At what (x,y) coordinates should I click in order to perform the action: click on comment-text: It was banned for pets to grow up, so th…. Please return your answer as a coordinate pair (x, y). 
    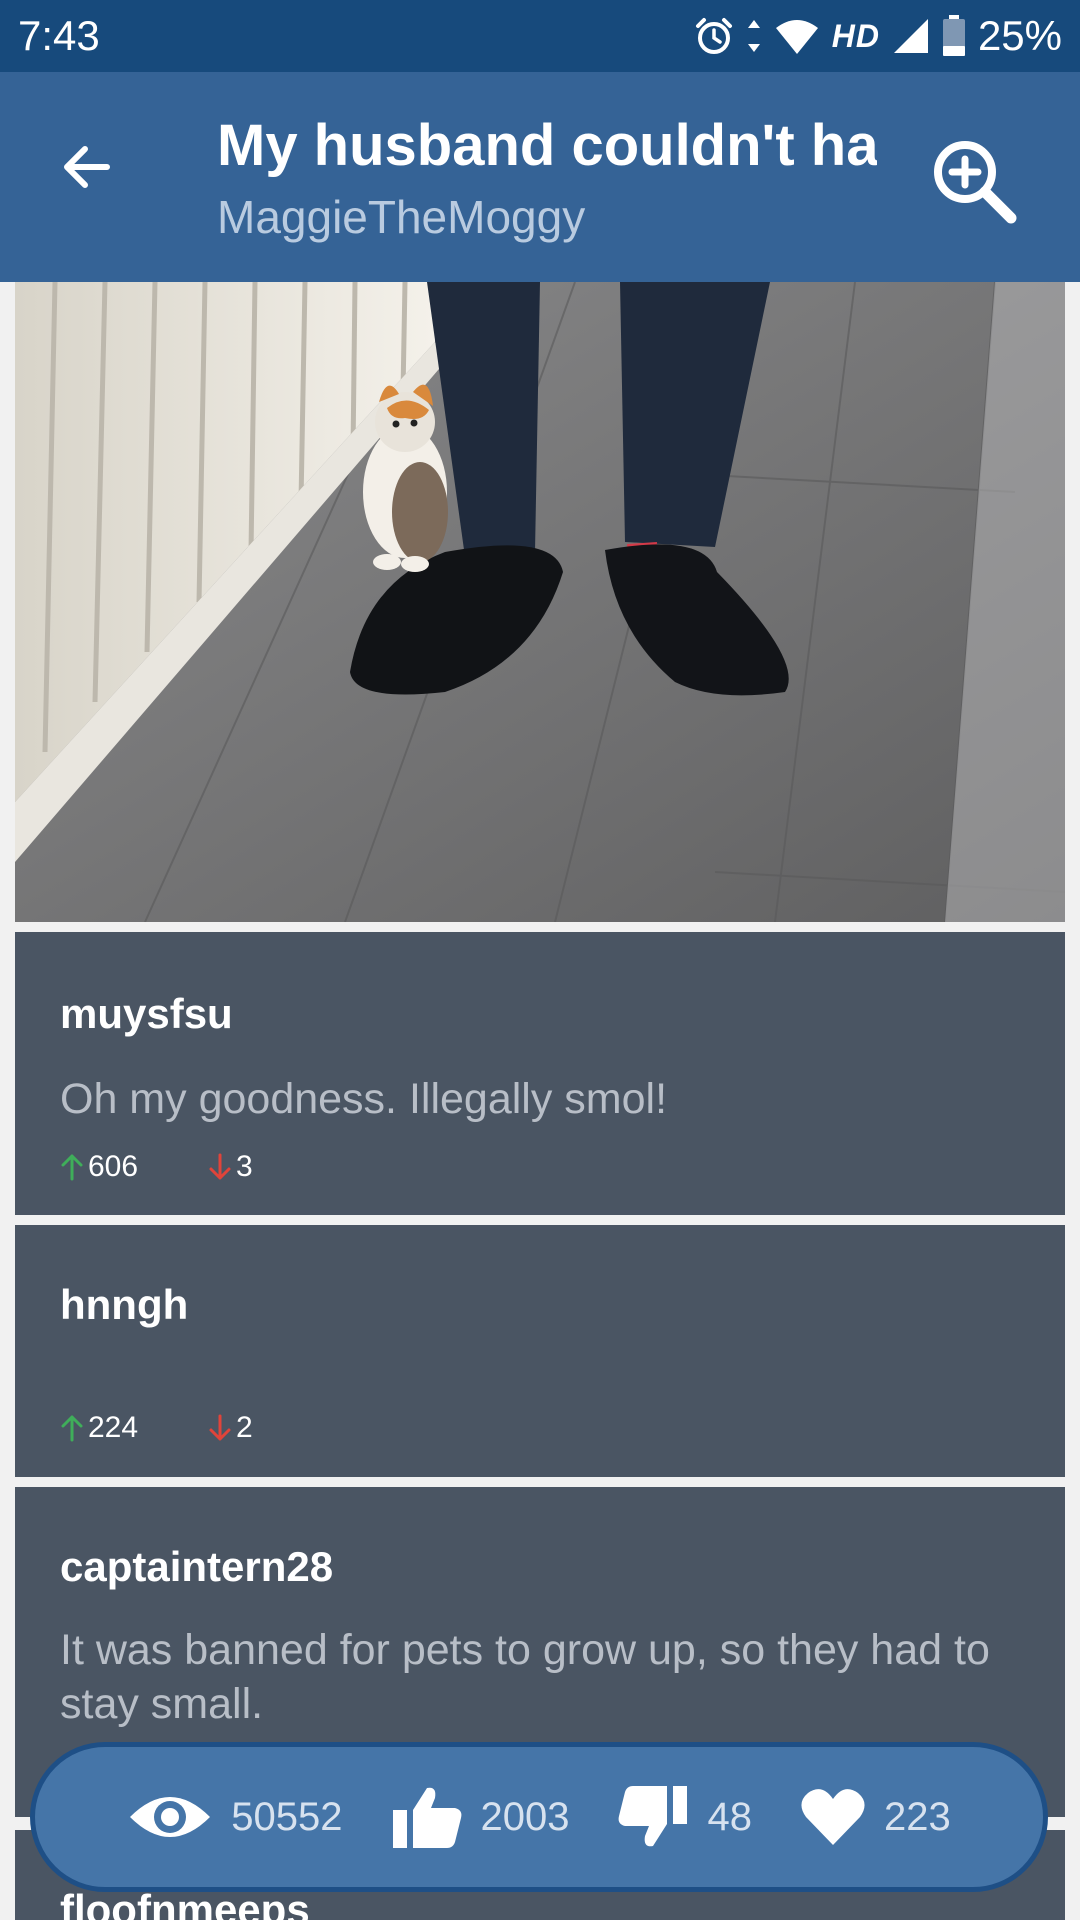
    Looking at the image, I should click on (525, 1677).